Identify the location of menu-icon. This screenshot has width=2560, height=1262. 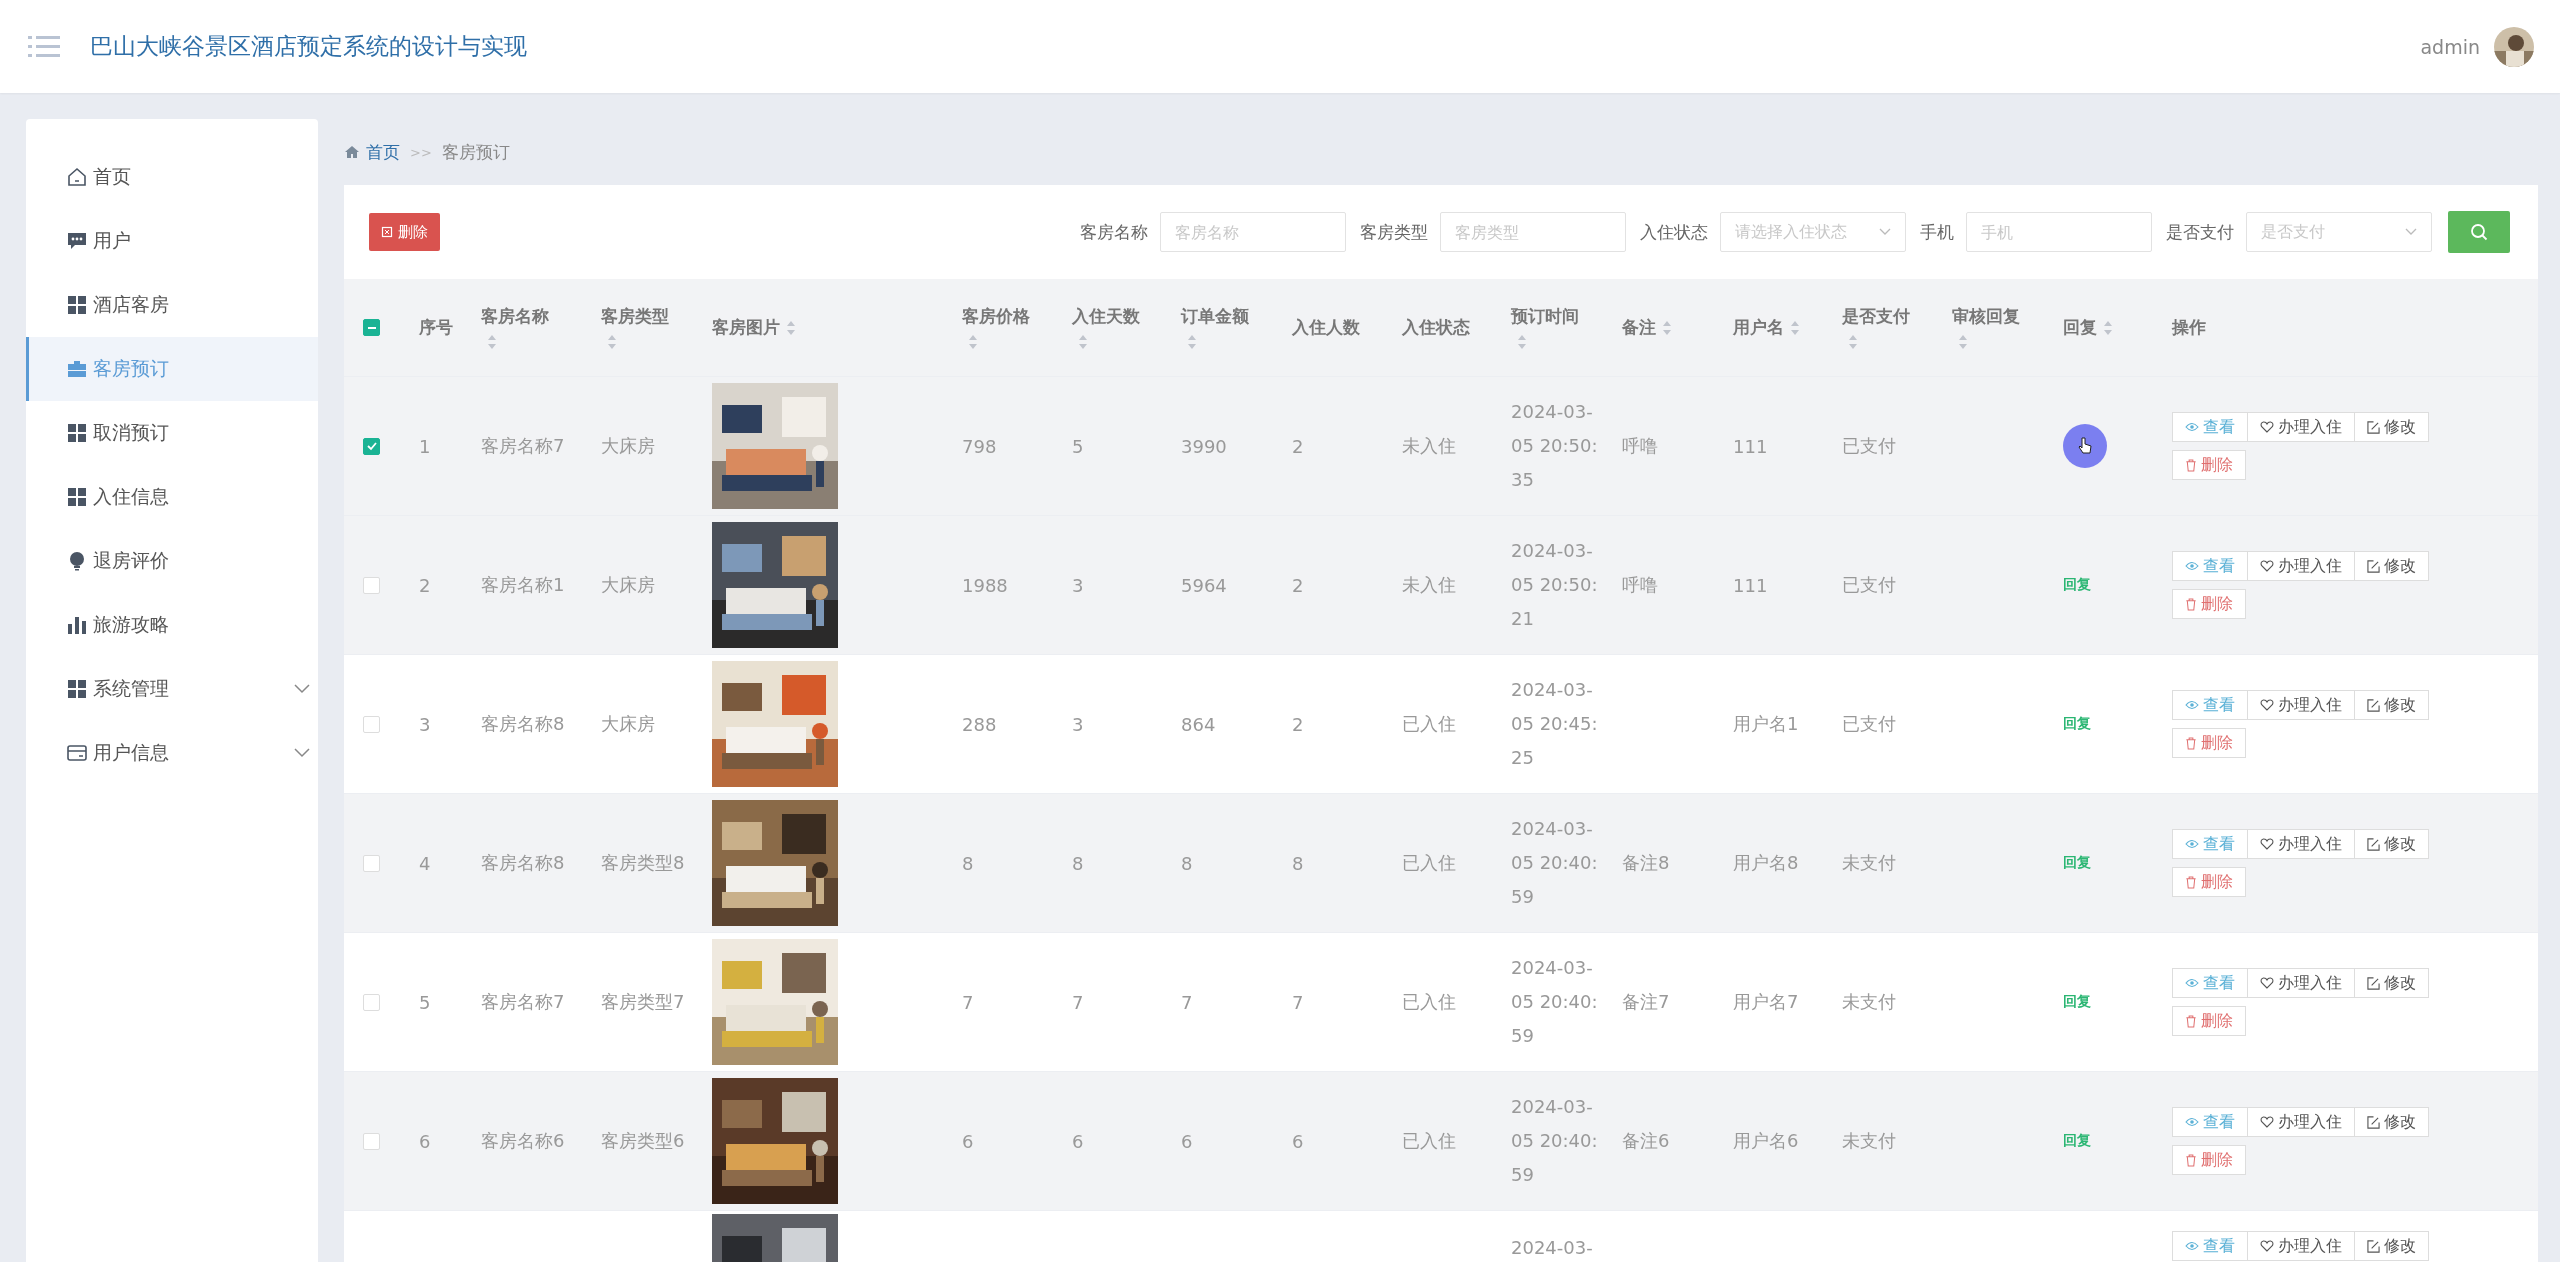
(44, 46).